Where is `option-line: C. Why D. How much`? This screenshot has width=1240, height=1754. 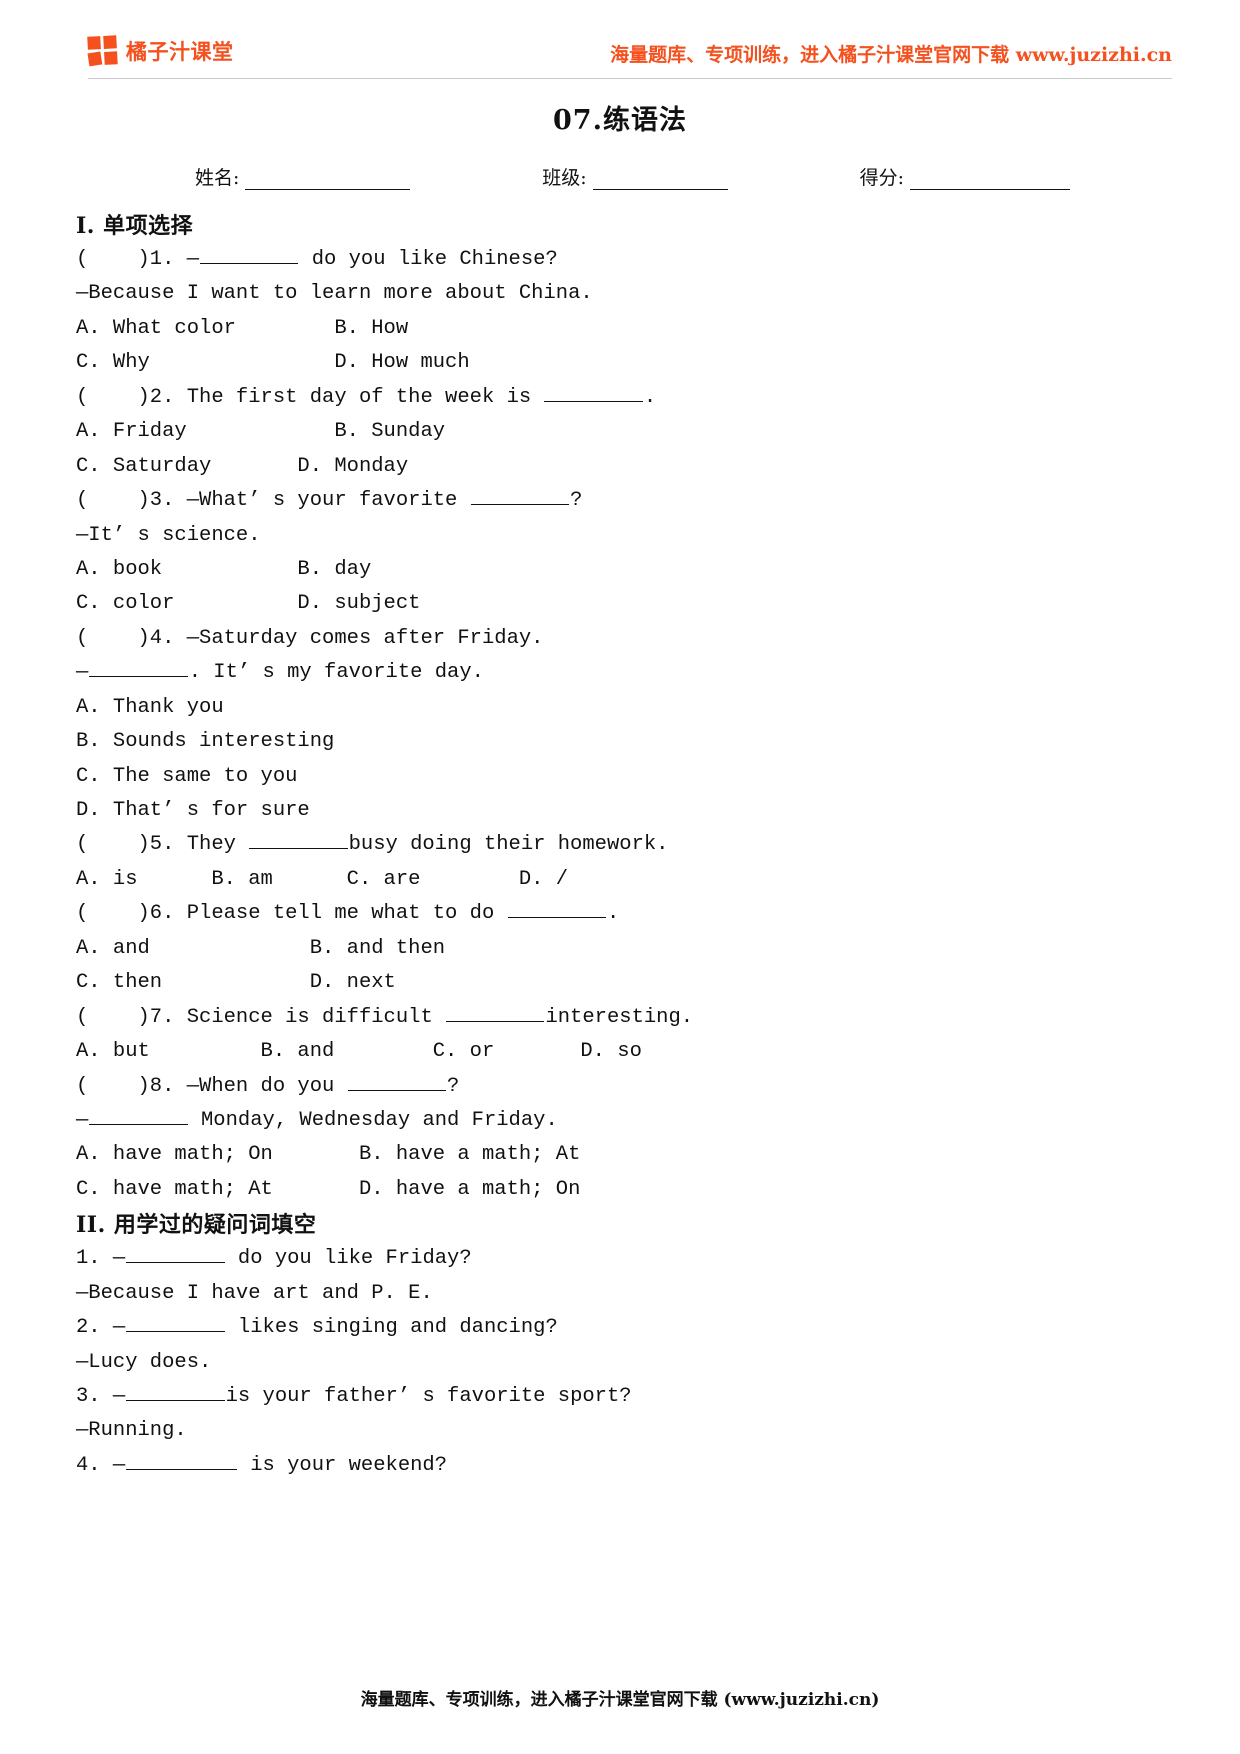 option-line: C. Why D. How much is located at coordinates (273, 363).